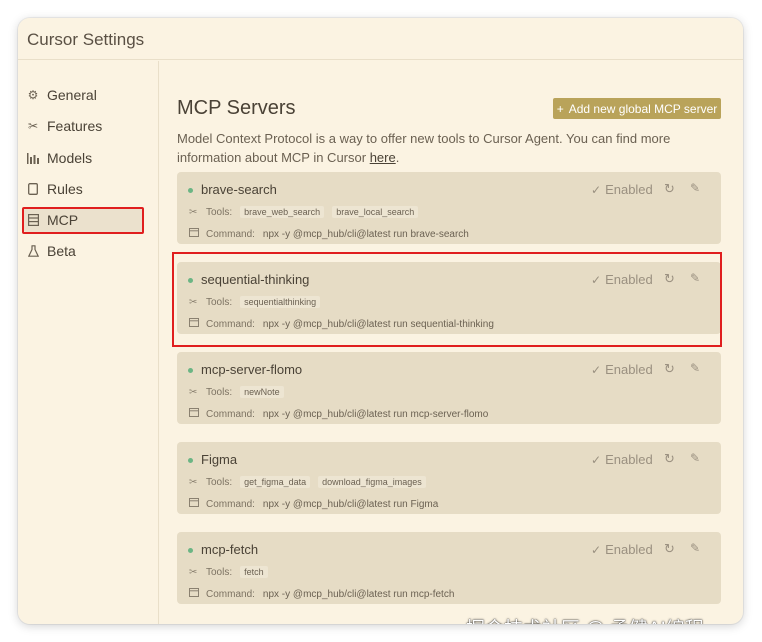 The height and width of the screenshot is (642, 762). I want to click on sidebar-item-label: MCP, so click(63, 220).